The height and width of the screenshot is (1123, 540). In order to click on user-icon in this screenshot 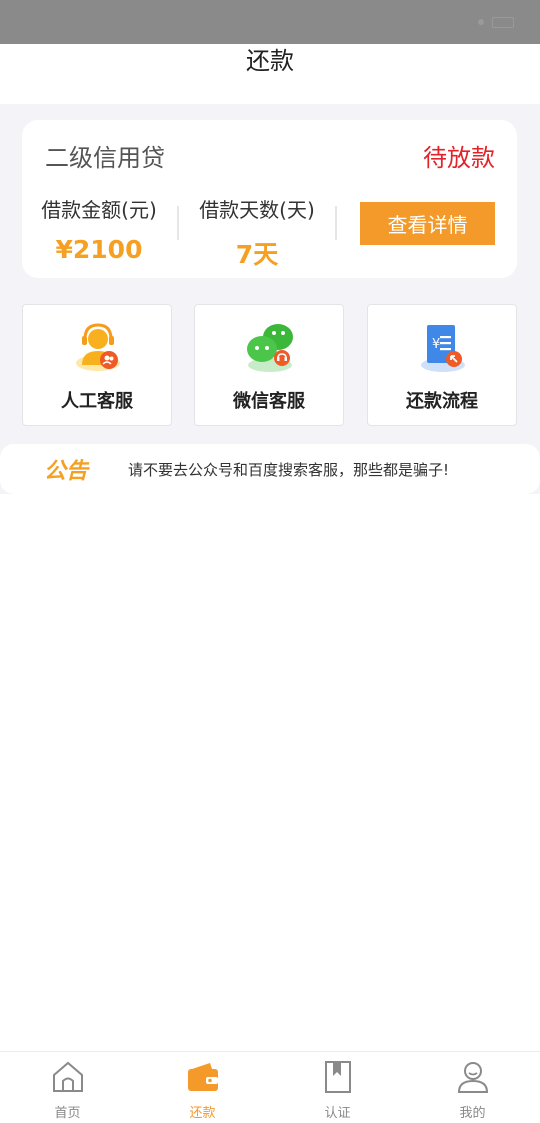, I will do `click(472, 1077)`.